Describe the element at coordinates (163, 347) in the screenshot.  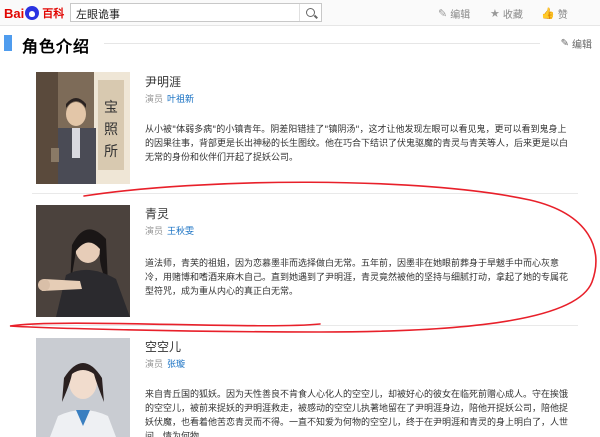
I see `character-name: 空空儿` at that location.